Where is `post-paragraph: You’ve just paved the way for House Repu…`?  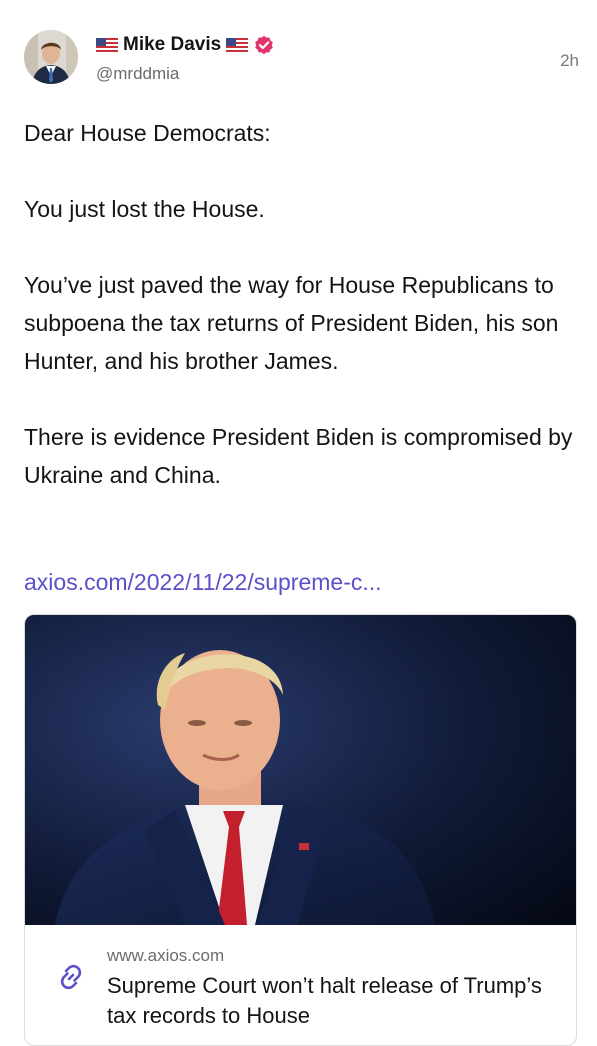
post-paragraph: You’ve just paved the way for House Repu… is located at coordinates (291, 323).